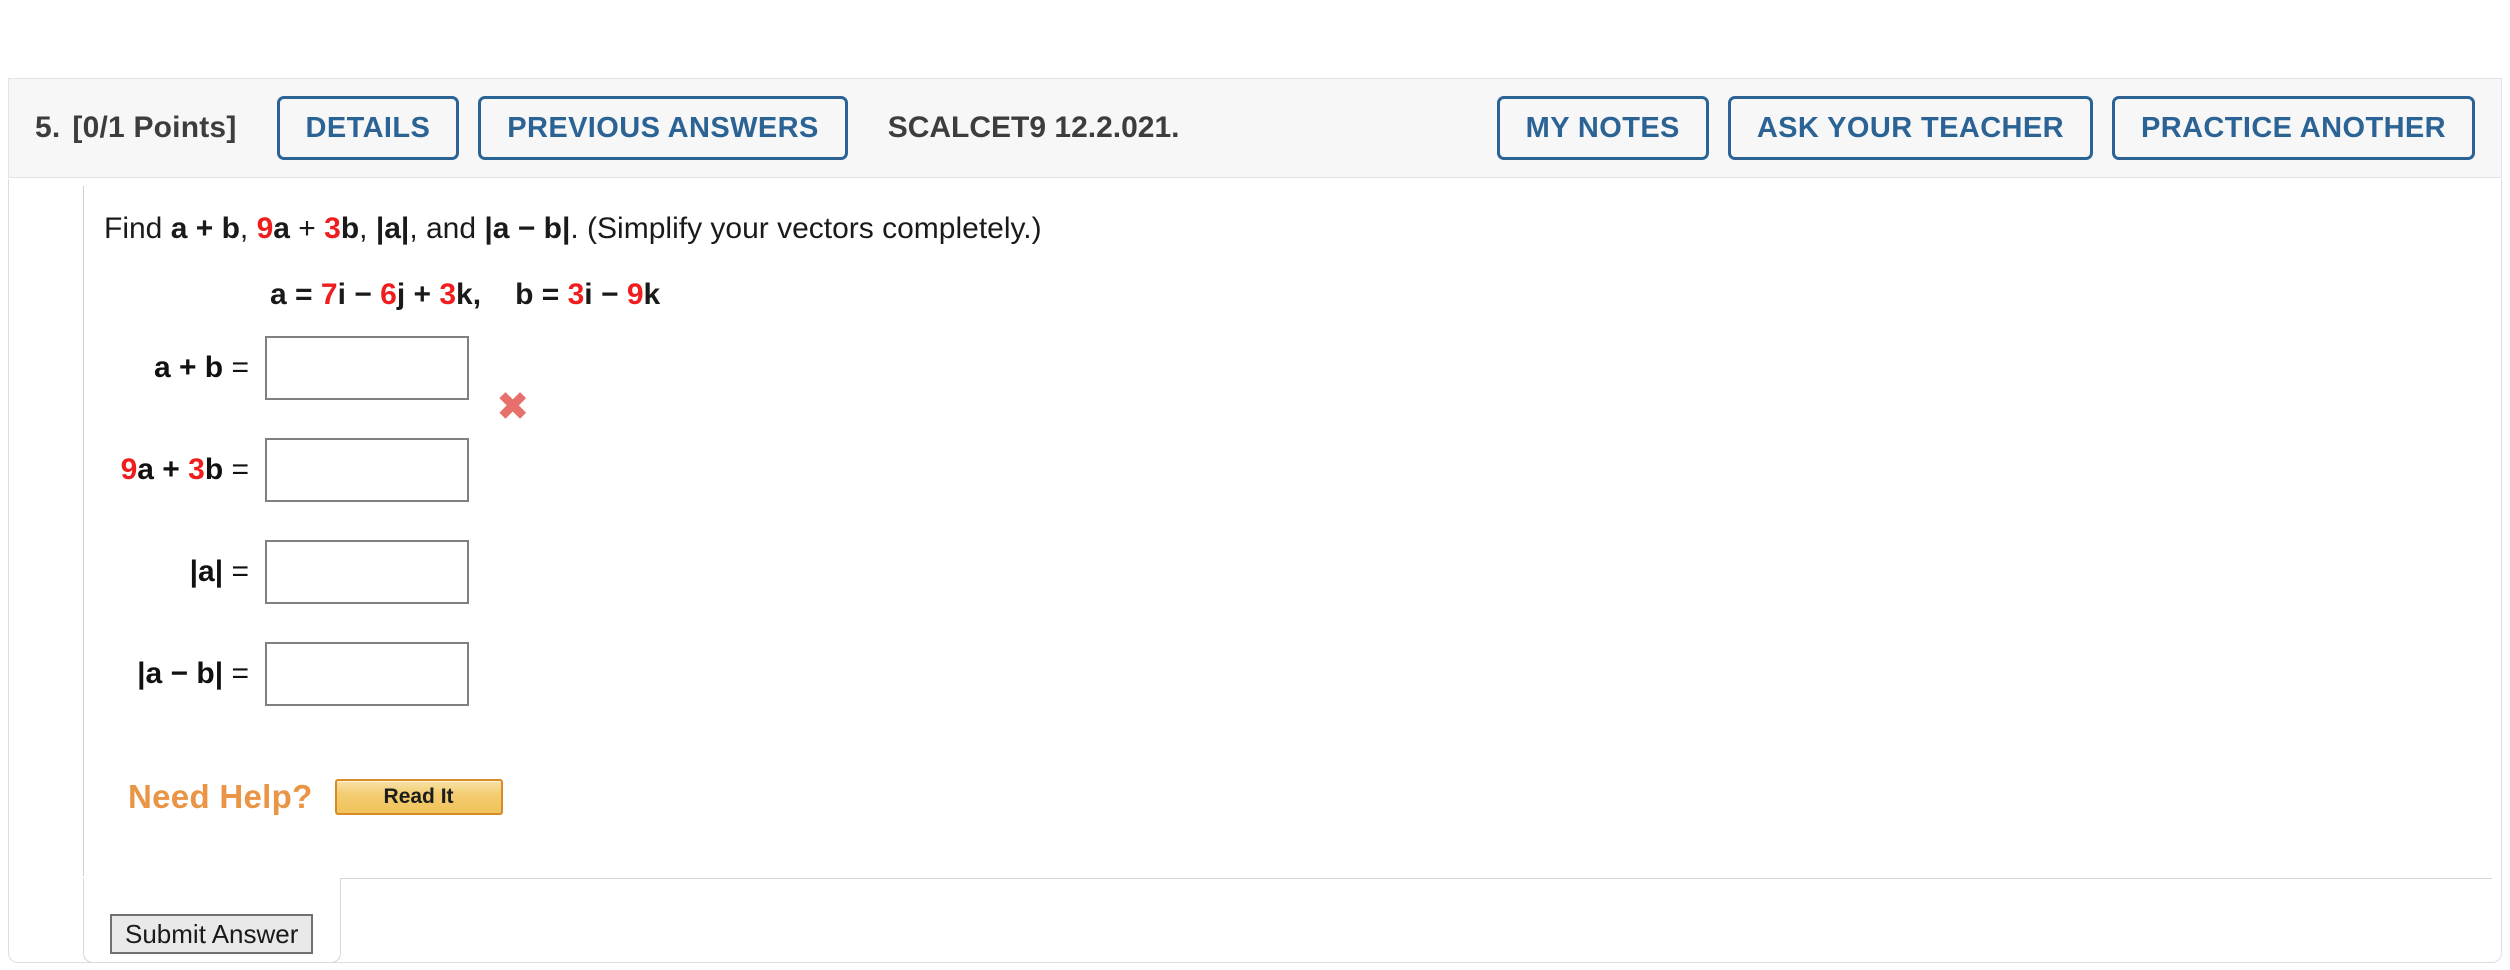 This screenshot has height=970, width=2510. What do you see at coordinates (1602, 128) in the screenshot?
I see `my-notes-button: MY NOTES` at bounding box center [1602, 128].